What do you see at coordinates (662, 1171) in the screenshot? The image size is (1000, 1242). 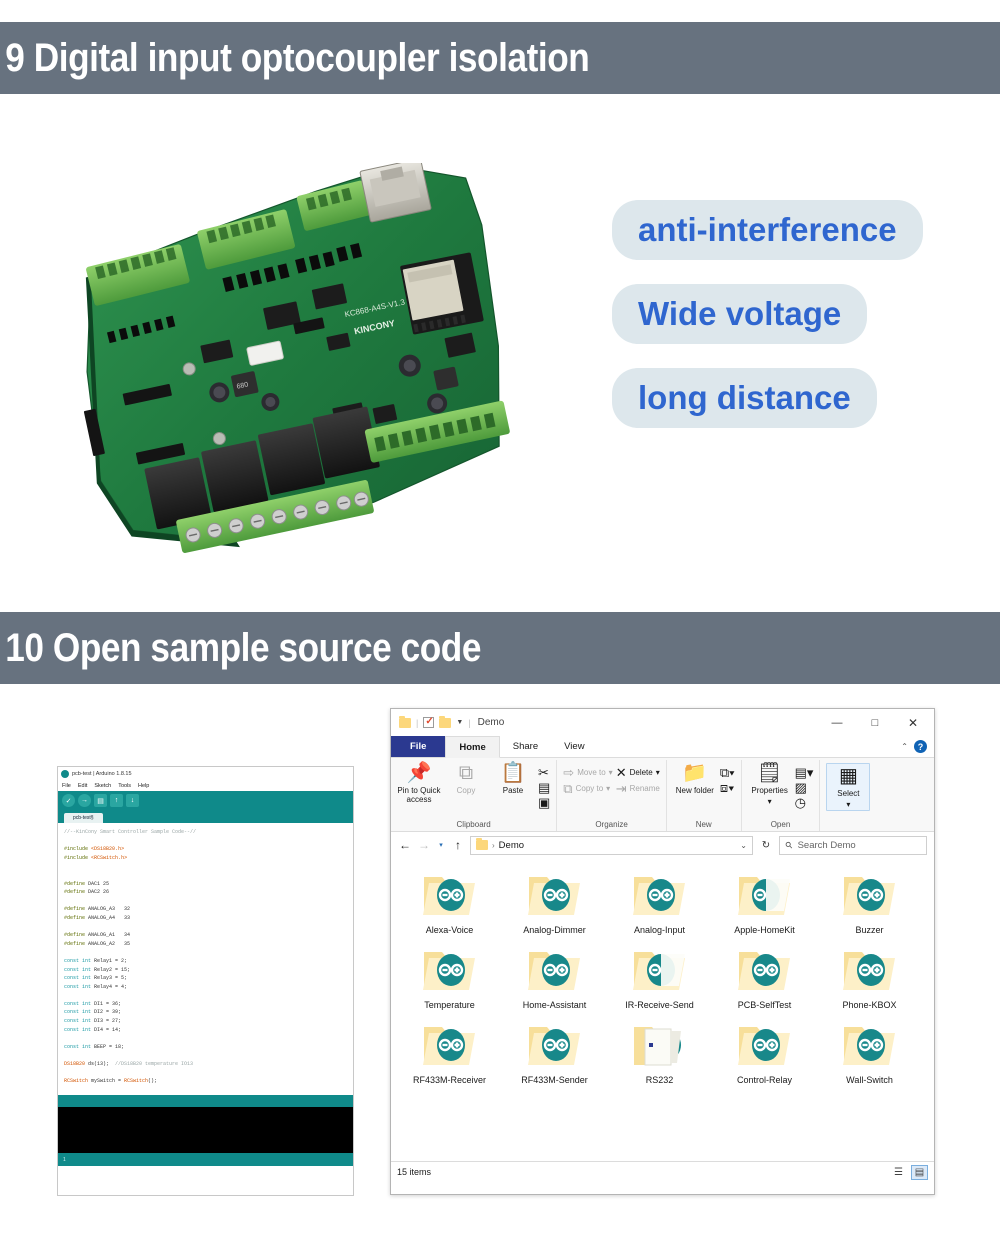 I see `explorer-status-bar: 15 items ☰ ▤` at bounding box center [662, 1171].